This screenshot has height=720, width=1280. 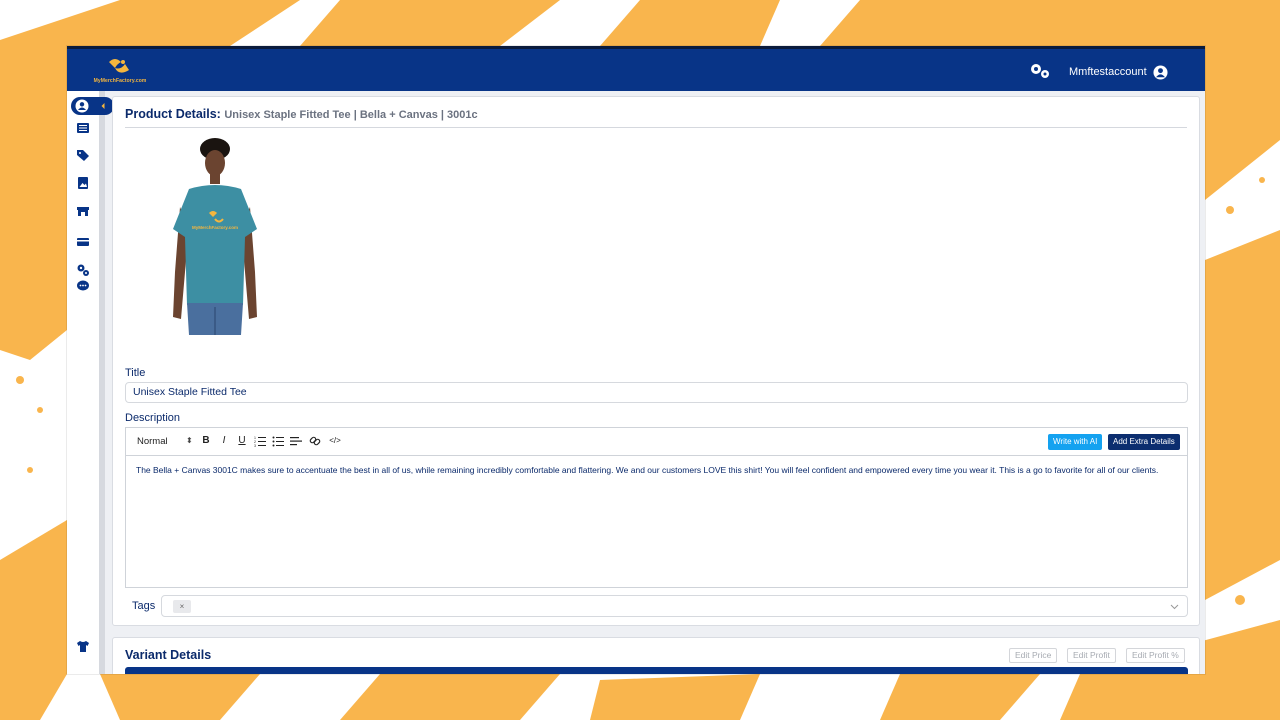 What do you see at coordinates (206, 441) in the screenshot?
I see `bold-icon: B` at bounding box center [206, 441].